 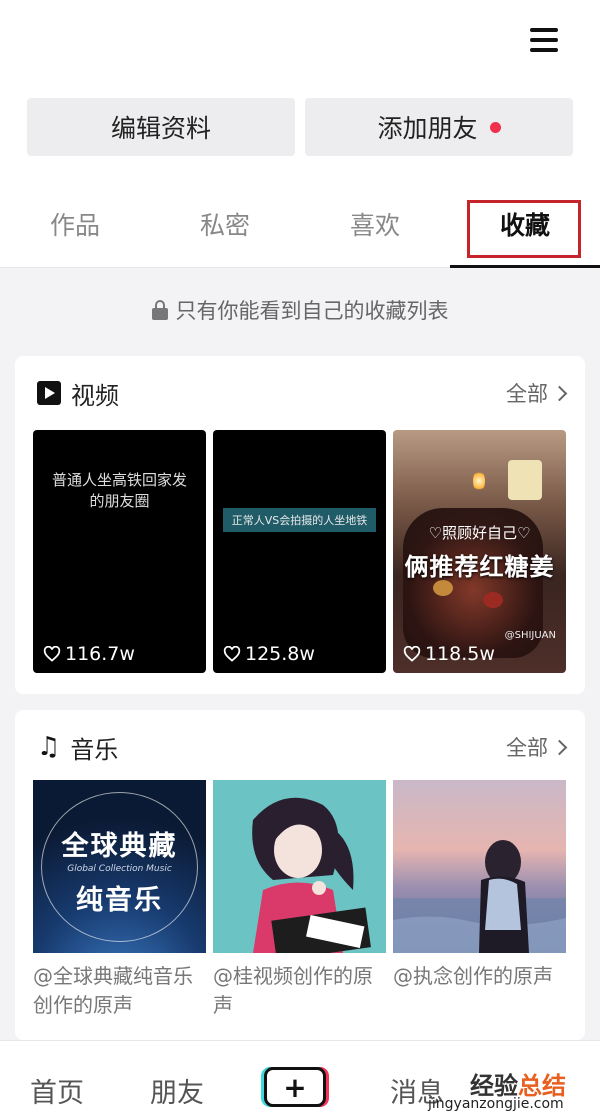 I want to click on profile-actions: 编辑资料 添加朋友, so click(x=300, y=132).